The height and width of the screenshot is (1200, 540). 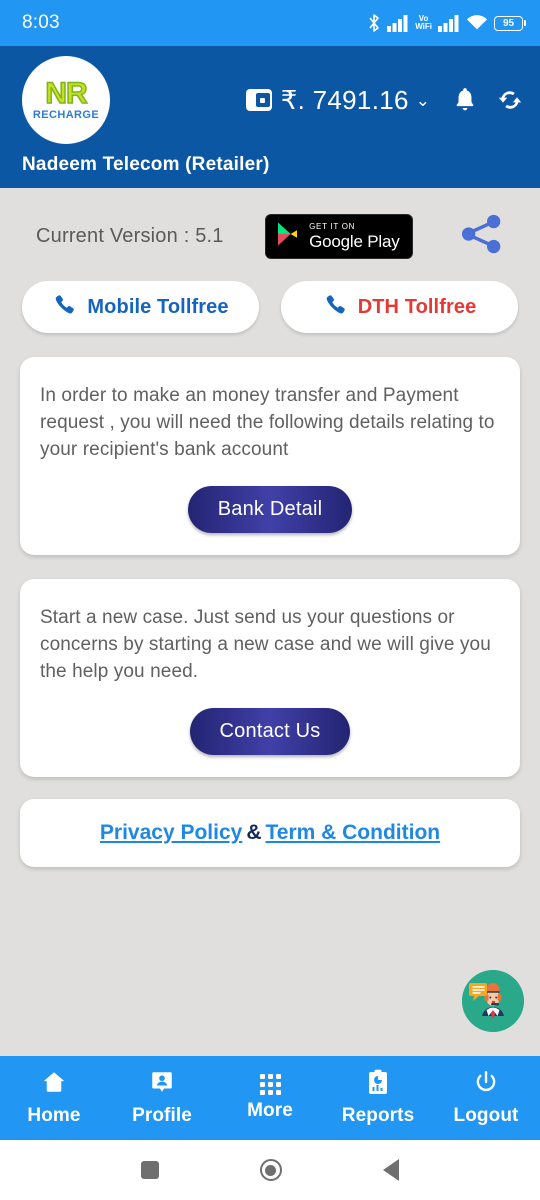 I want to click on bank-detail-button: Bank Detail, so click(x=270, y=509).